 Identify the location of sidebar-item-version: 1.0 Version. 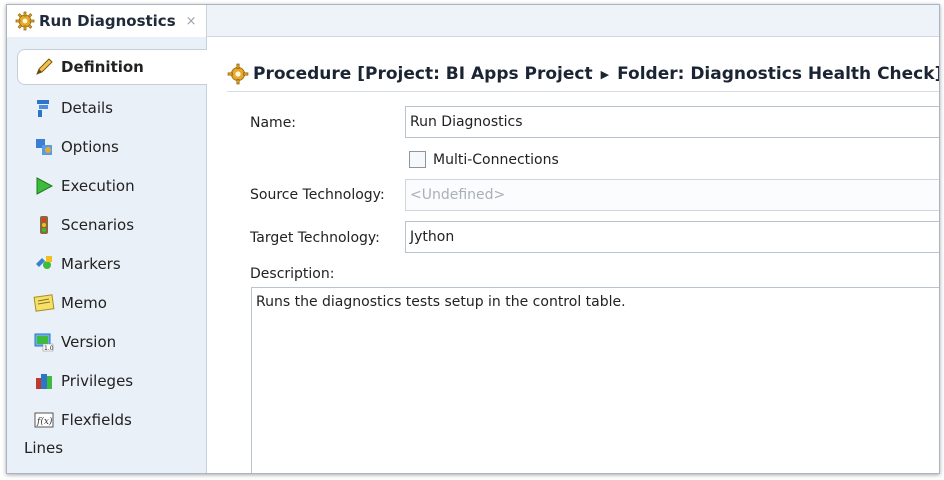
(107, 341).